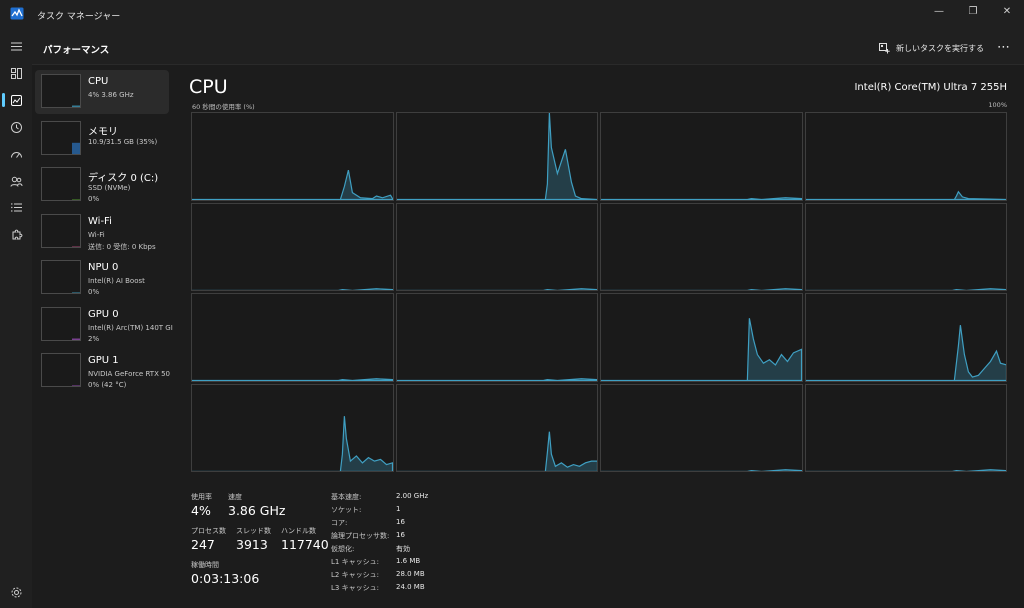  Describe the element at coordinates (16, 46) in the screenshot. I see `hamburger-menu-button` at that location.